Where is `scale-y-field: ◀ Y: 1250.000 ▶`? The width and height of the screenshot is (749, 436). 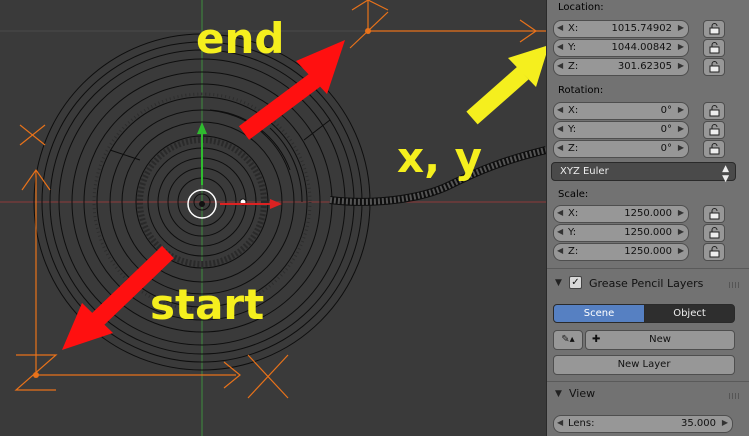
scale-y-field: ◀ Y: 1250.000 ▶ is located at coordinates (621, 233).